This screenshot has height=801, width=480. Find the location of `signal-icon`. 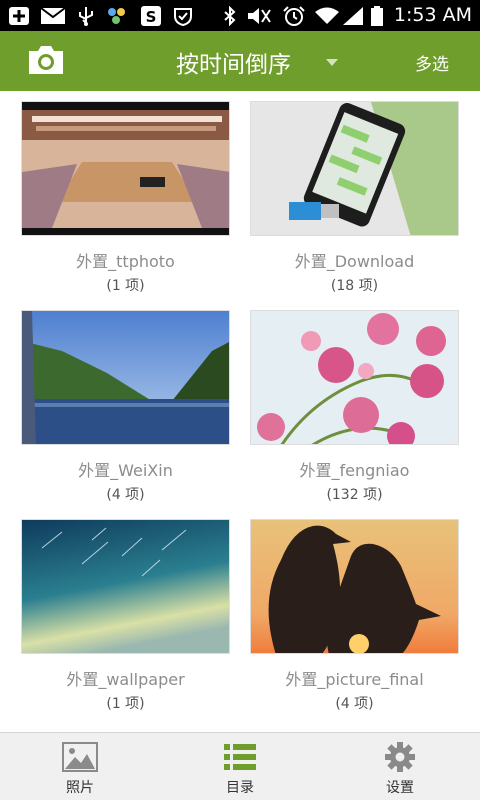

signal-icon is located at coordinates (353, 16).